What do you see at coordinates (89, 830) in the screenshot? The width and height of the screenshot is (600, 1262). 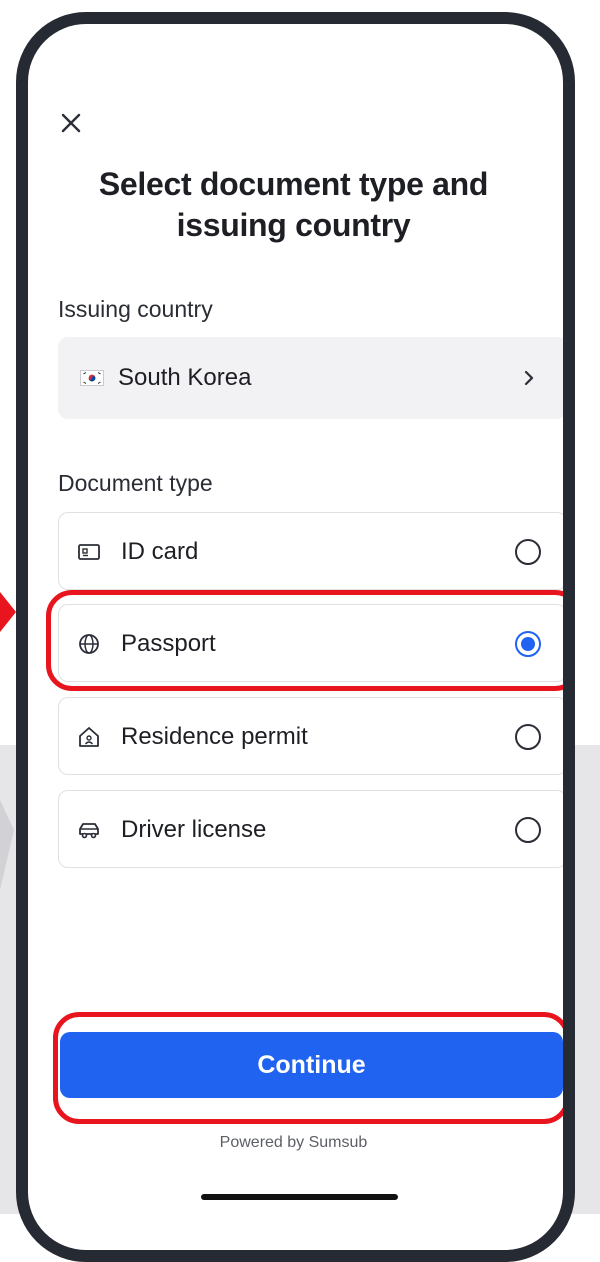 I see `car-icon` at bounding box center [89, 830].